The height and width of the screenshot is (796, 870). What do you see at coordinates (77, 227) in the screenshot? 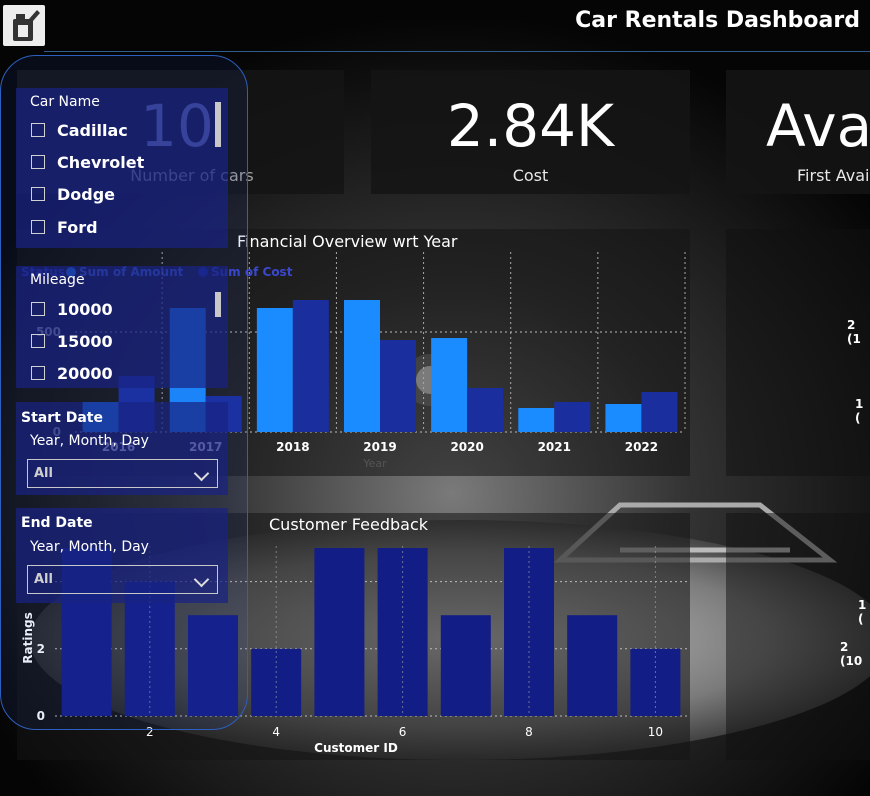
I see `option-label: Ford` at bounding box center [77, 227].